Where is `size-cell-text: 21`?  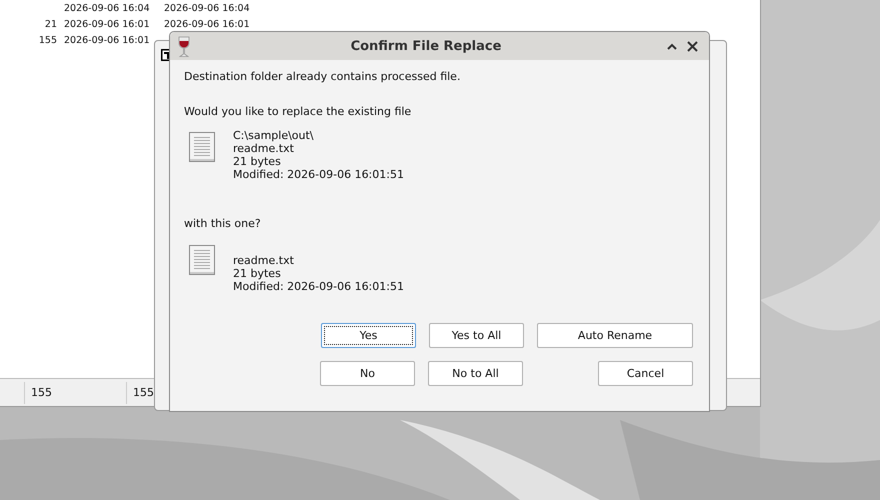 size-cell-text: 21 is located at coordinates (51, 24).